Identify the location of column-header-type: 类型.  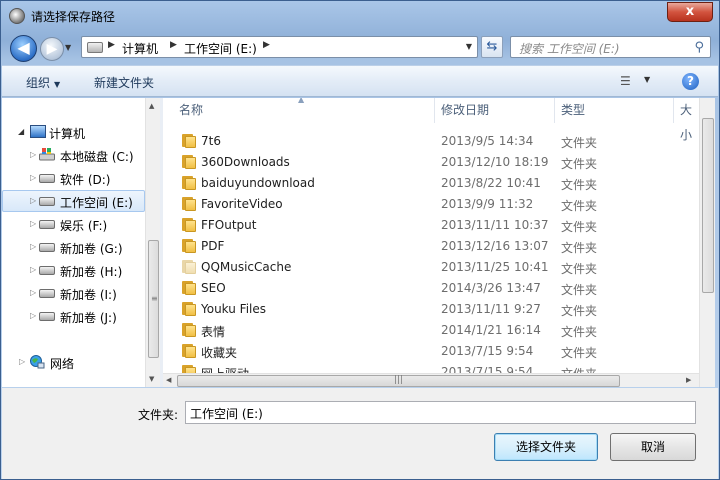
(573, 110).